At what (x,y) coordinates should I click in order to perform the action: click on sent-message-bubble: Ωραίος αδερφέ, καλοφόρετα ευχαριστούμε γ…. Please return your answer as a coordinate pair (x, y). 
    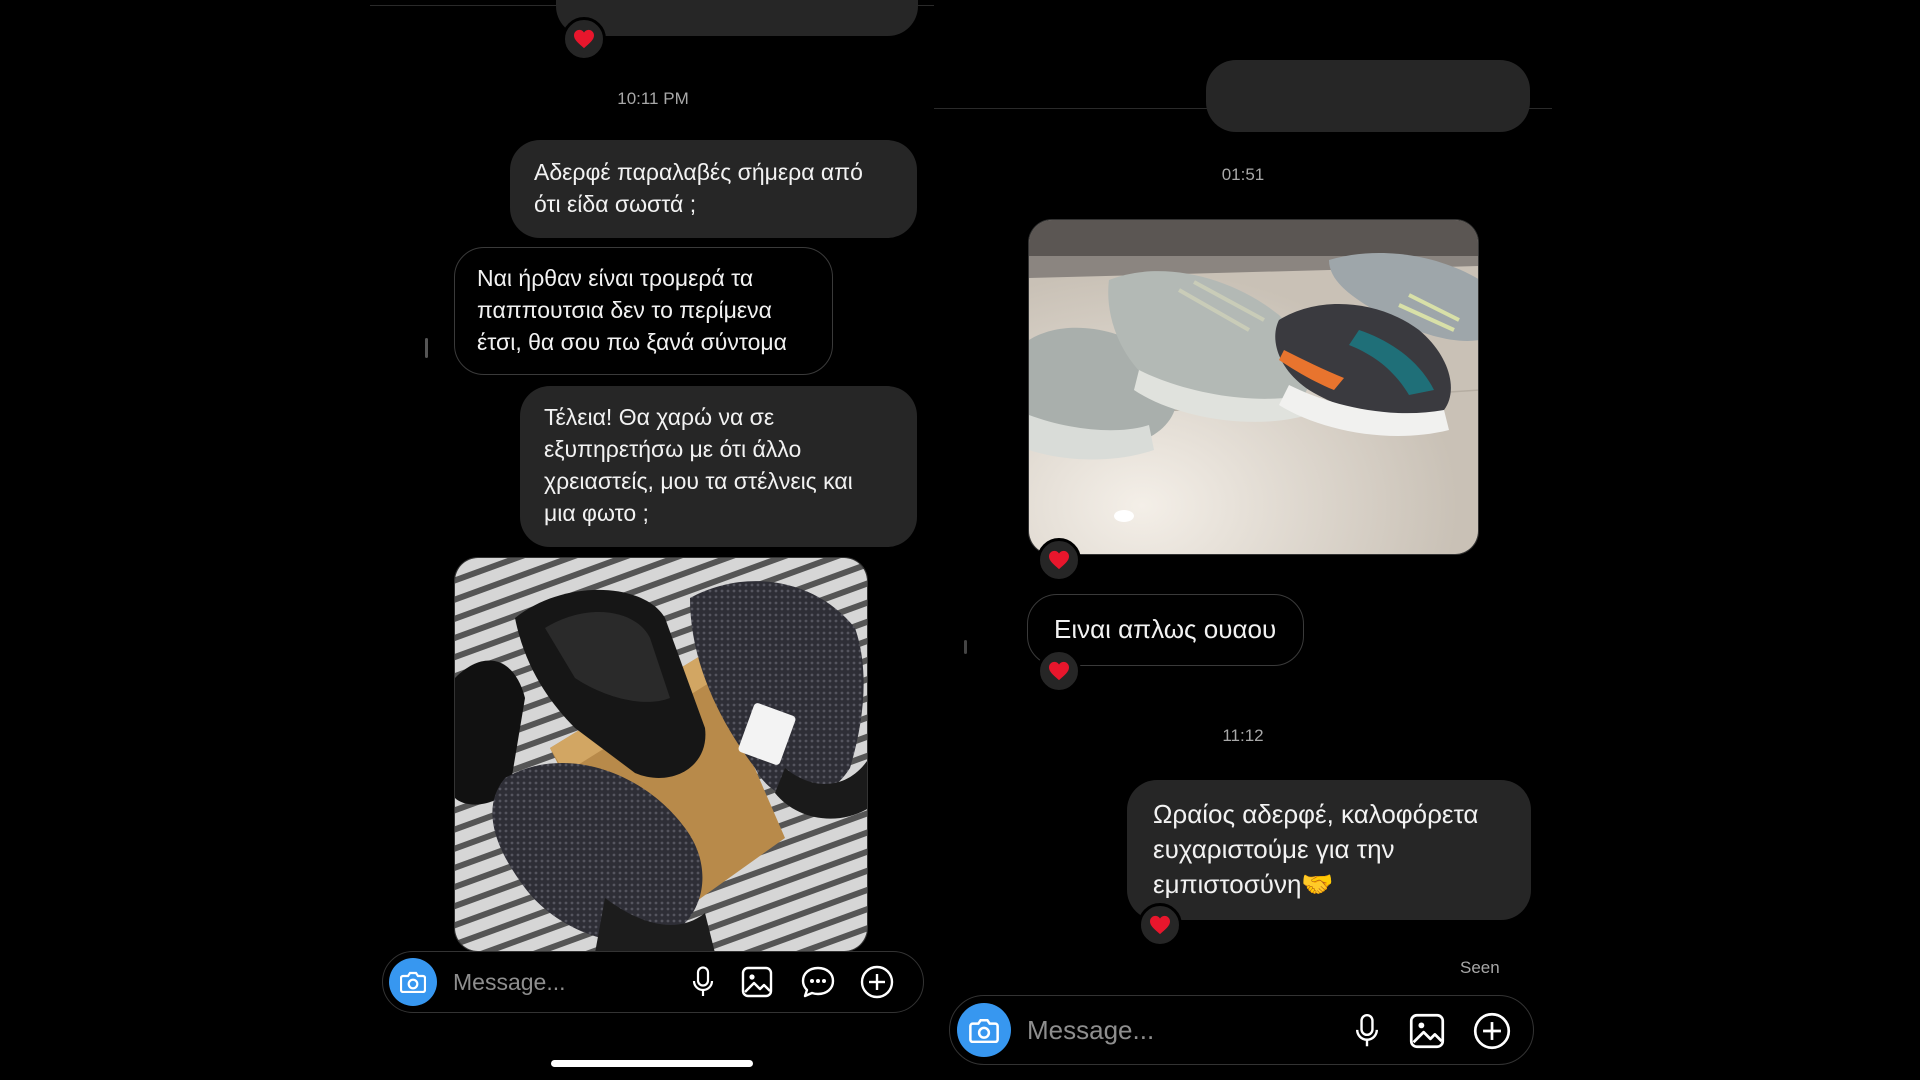
    Looking at the image, I should click on (1329, 850).